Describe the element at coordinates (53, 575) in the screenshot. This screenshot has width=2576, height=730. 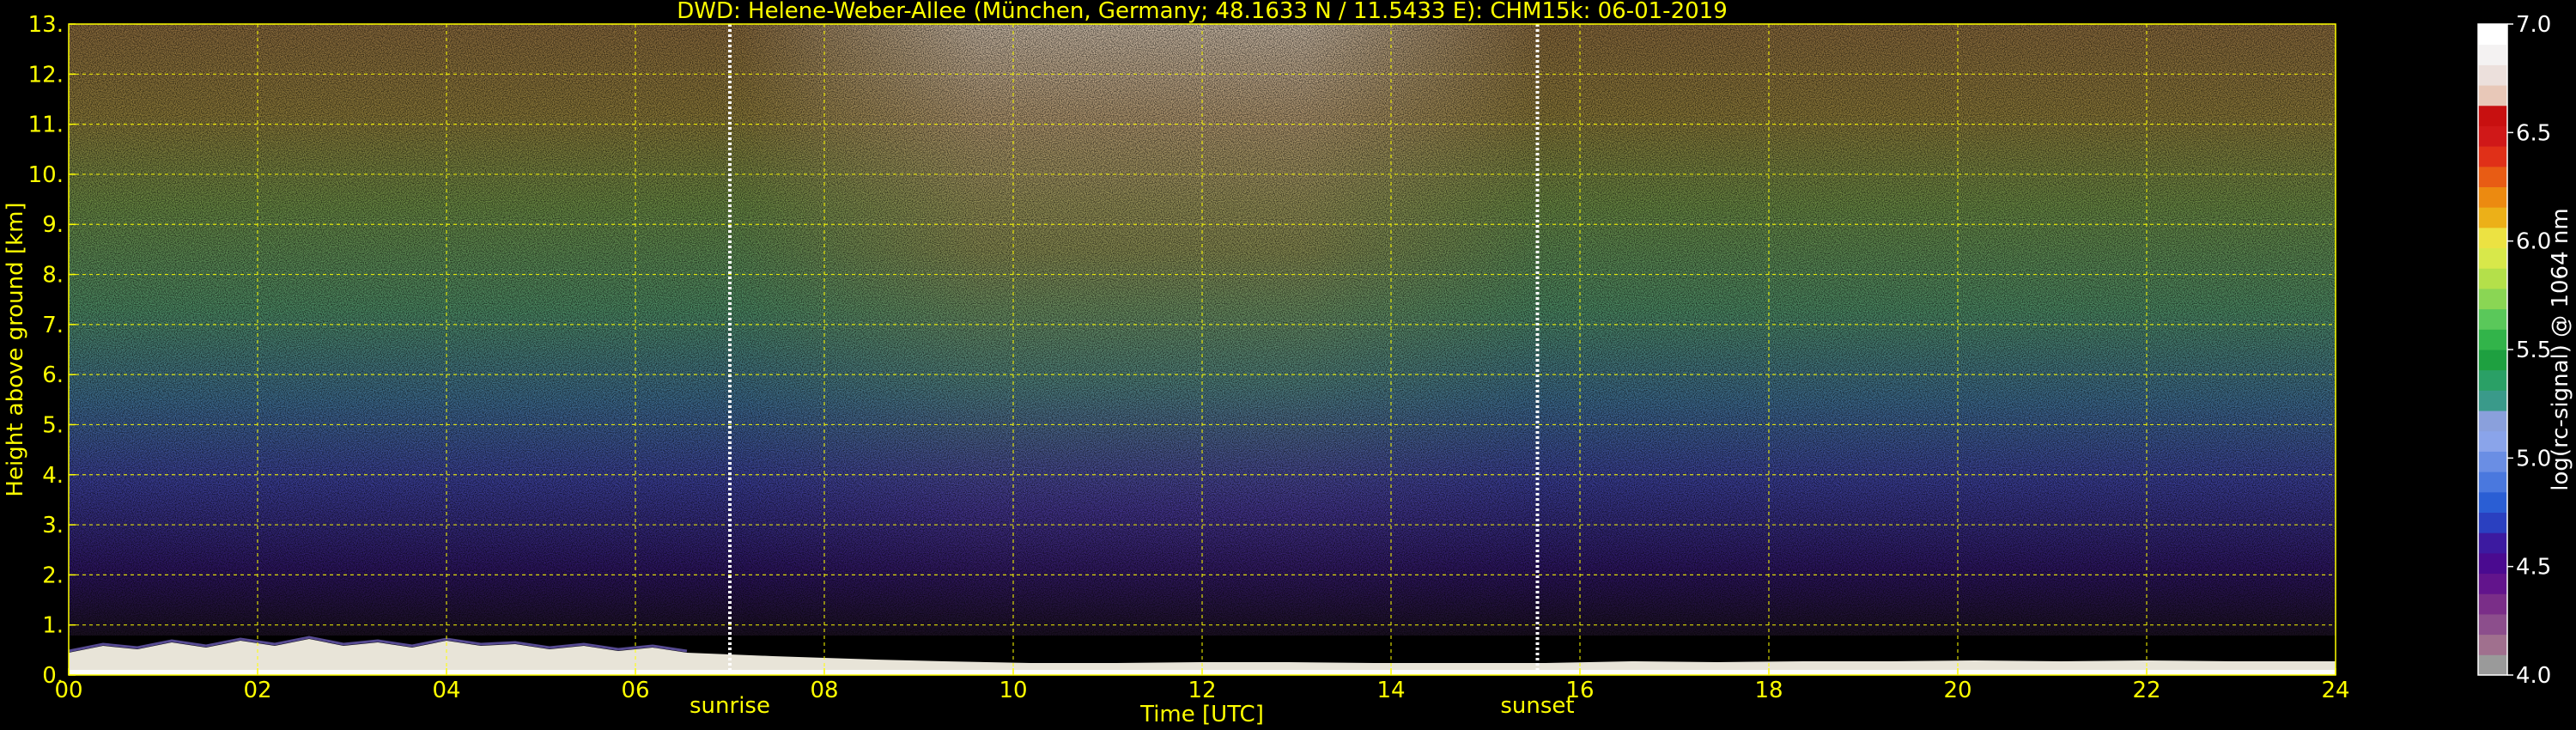
I see `y-tick-label: 2.` at that location.